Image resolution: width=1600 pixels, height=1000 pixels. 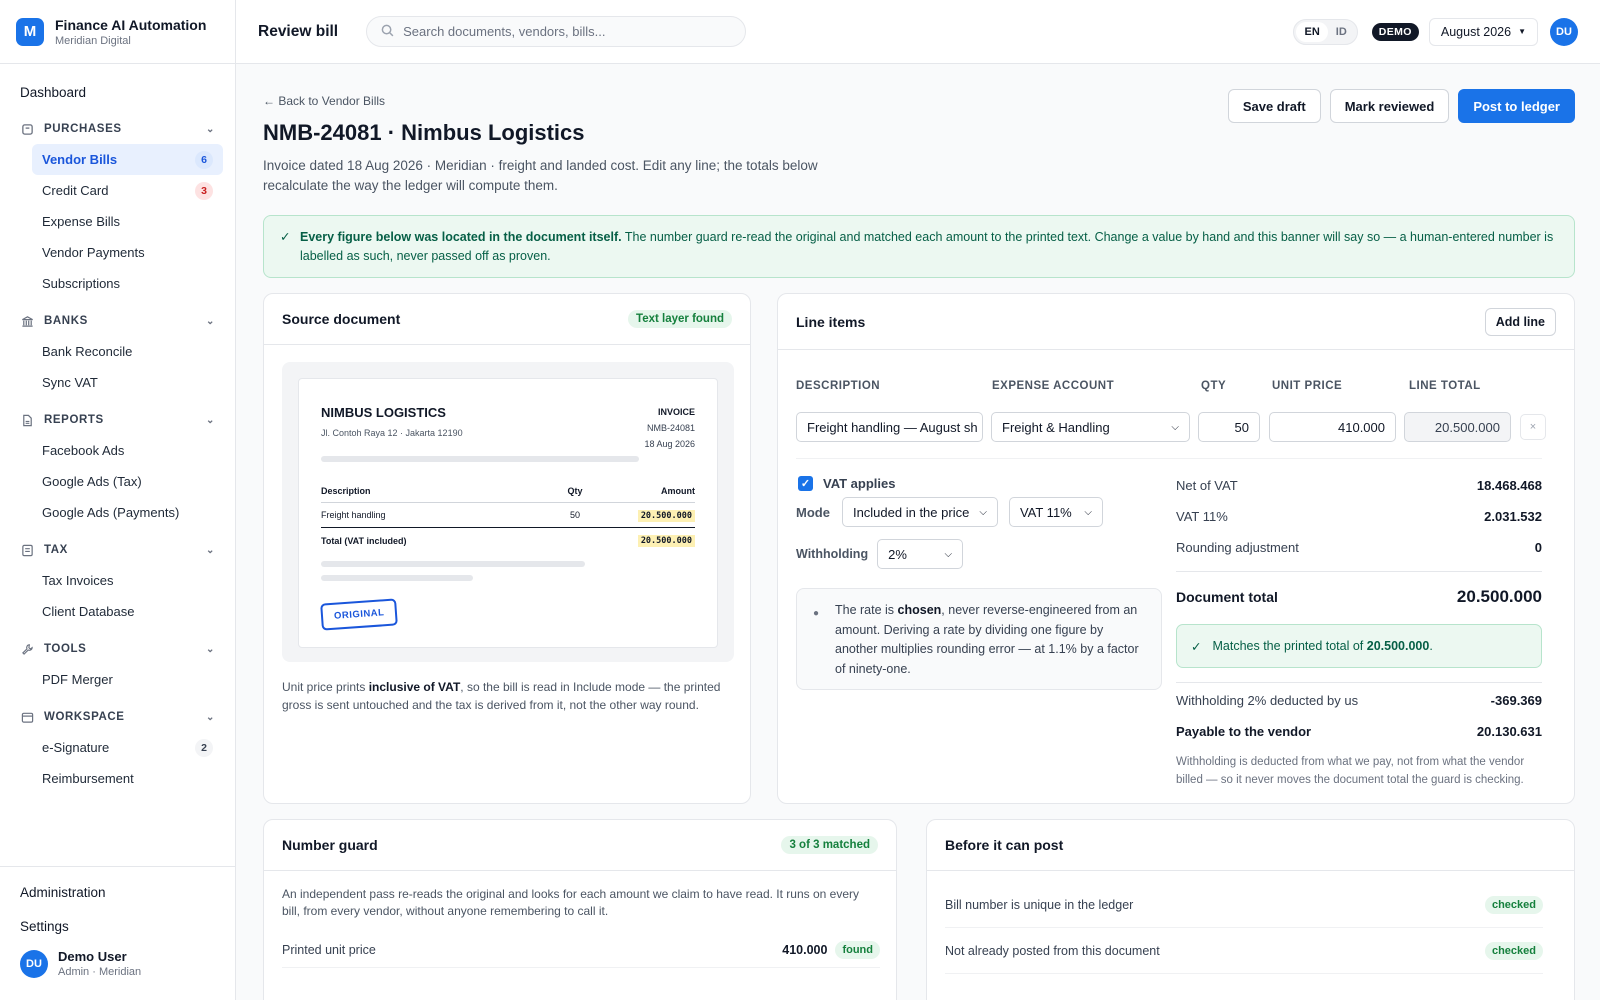 I want to click on section-header-purchases: PURCHASES ⌄, so click(x=117, y=129).